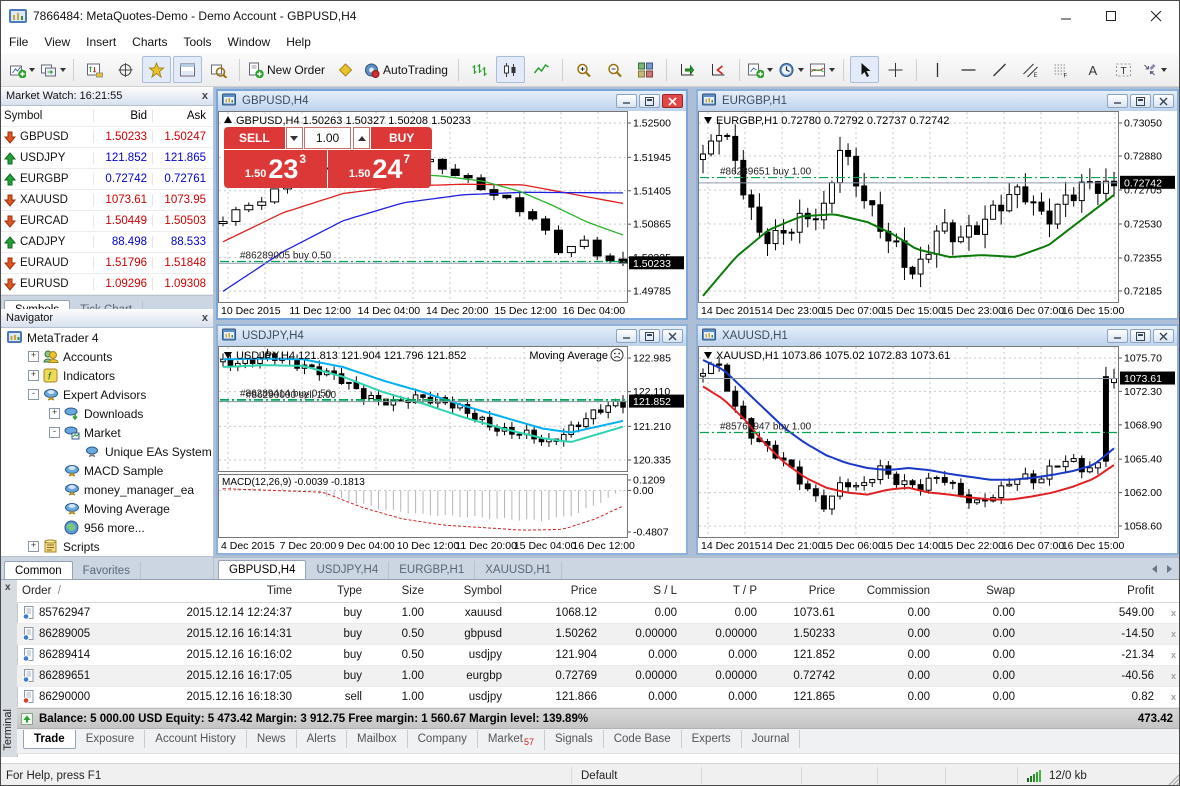 The height and width of the screenshot is (786, 1180). What do you see at coordinates (107, 158) in the screenshot?
I see `market-watch-row: USDJPY 121.852 121.865` at bounding box center [107, 158].